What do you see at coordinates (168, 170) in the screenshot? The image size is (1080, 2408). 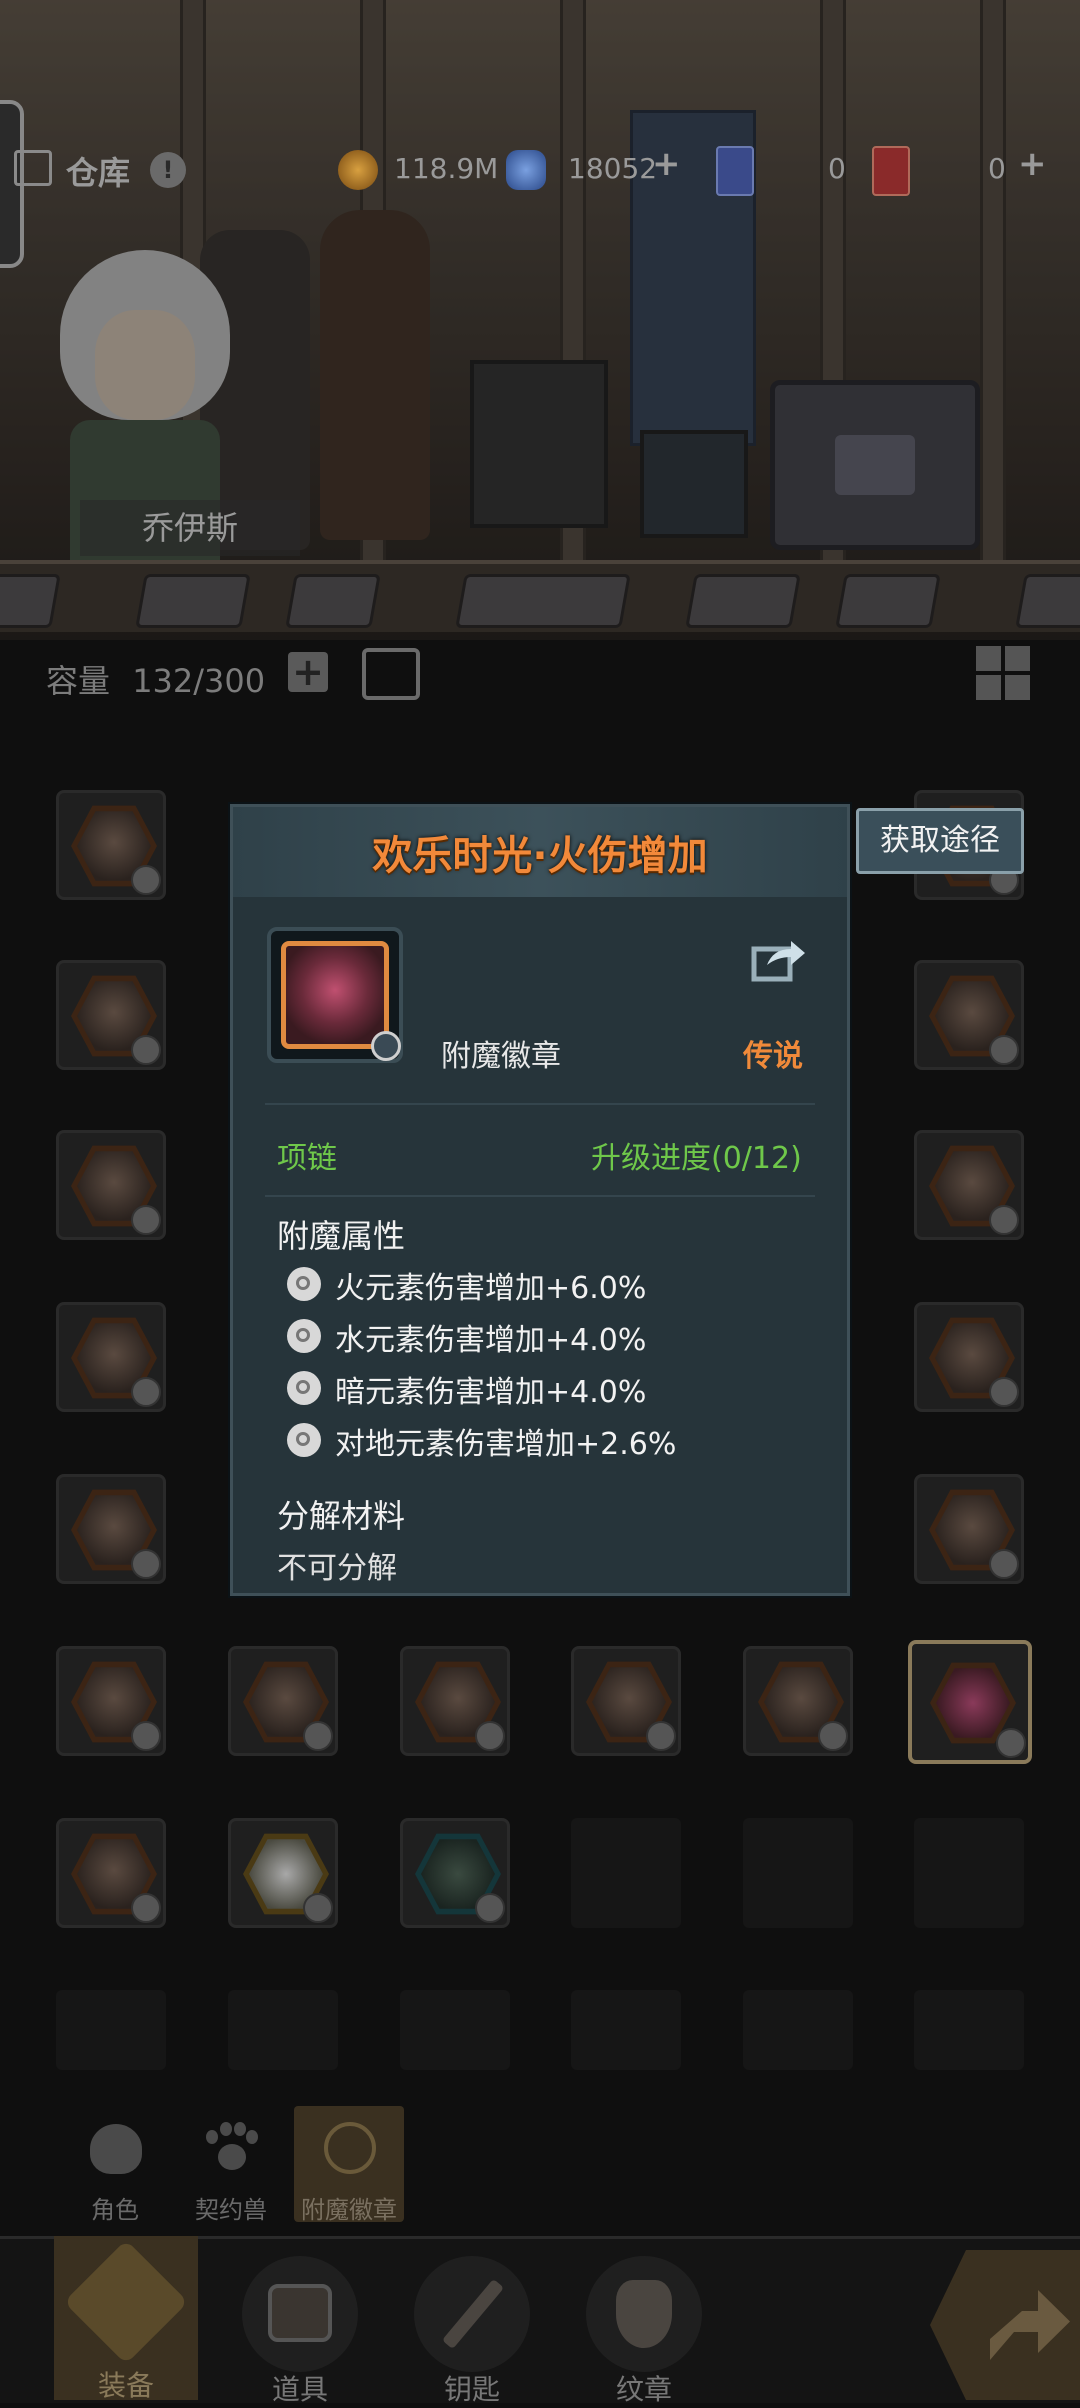 I see `info-icon: !` at bounding box center [168, 170].